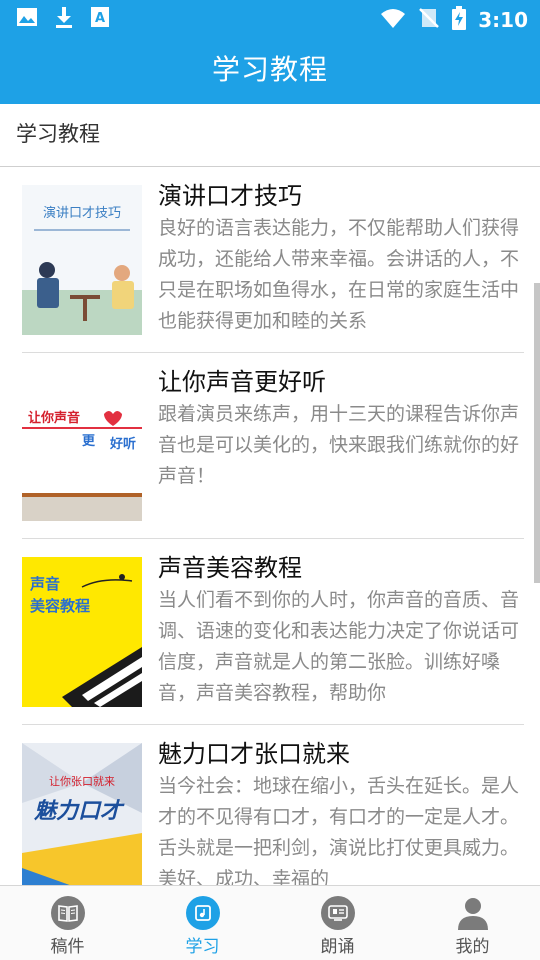  I want to click on section-title: 学习教程, so click(58, 134).